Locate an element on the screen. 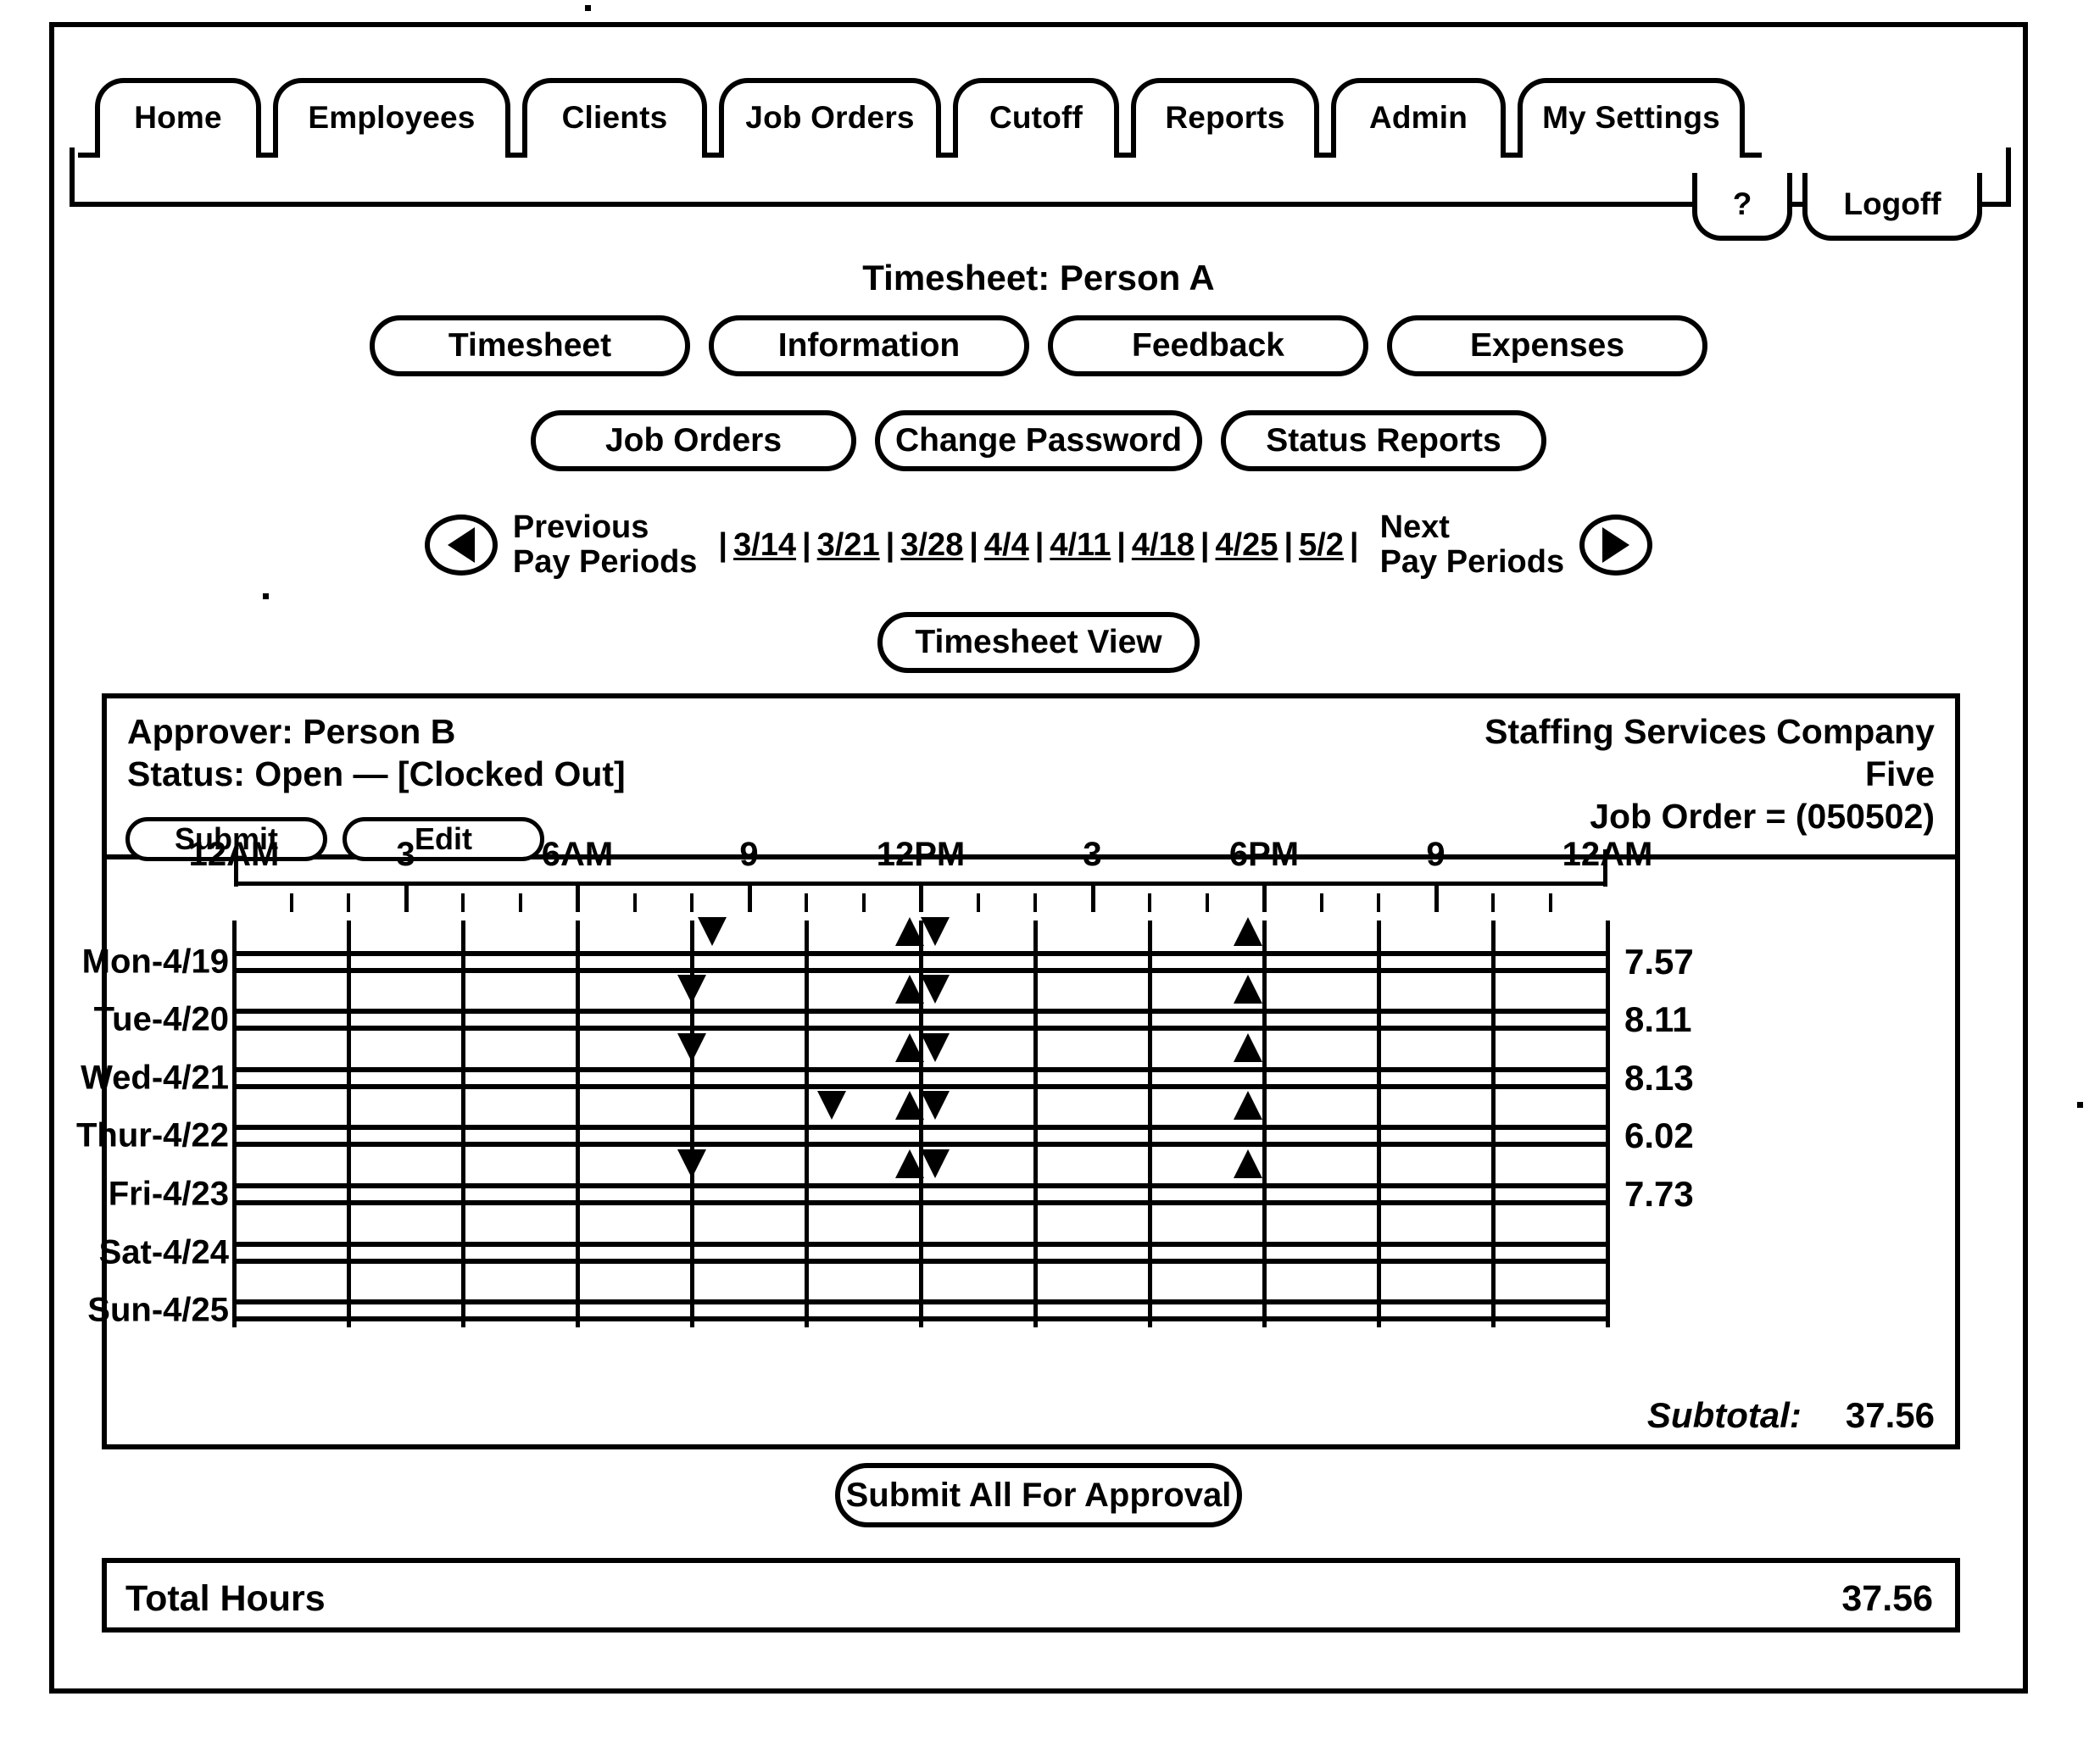 The image size is (2100, 1741). tab-label: Employees is located at coordinates (392, 117).